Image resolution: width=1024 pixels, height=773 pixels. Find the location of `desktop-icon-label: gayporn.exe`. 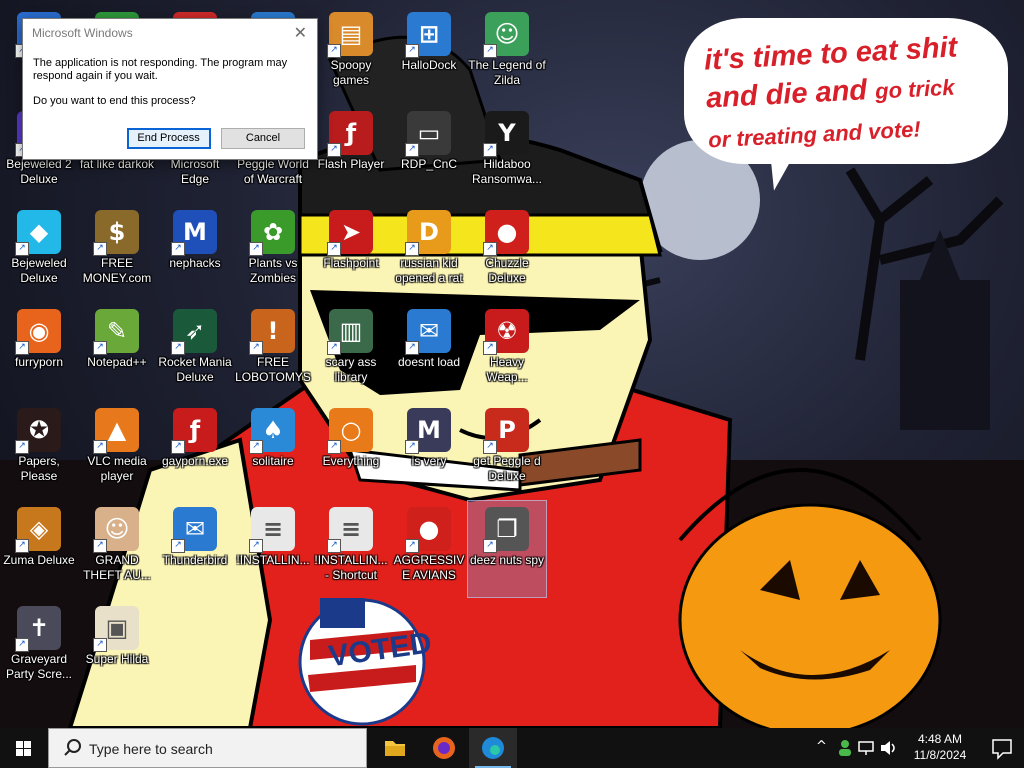

desktop-icon-label: gayporn.exe is located at coordinates (195, 461).